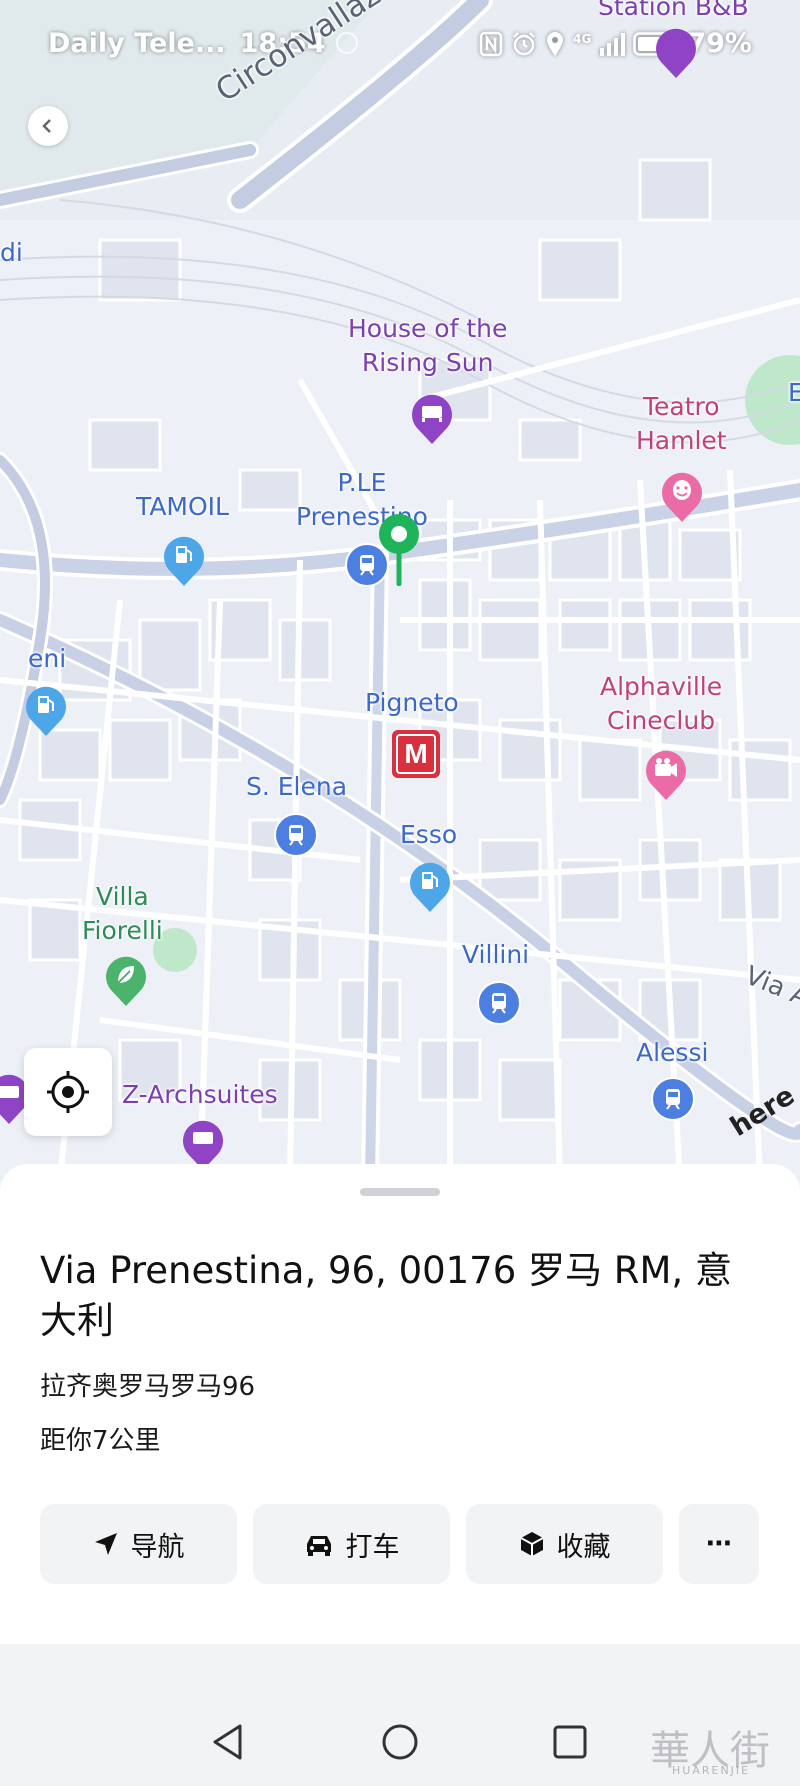  What do you see at coordinates (362, 482) in the screenshot?
I see `poi-label-ple-line1: P.LE` at bounding box center [362, 482].